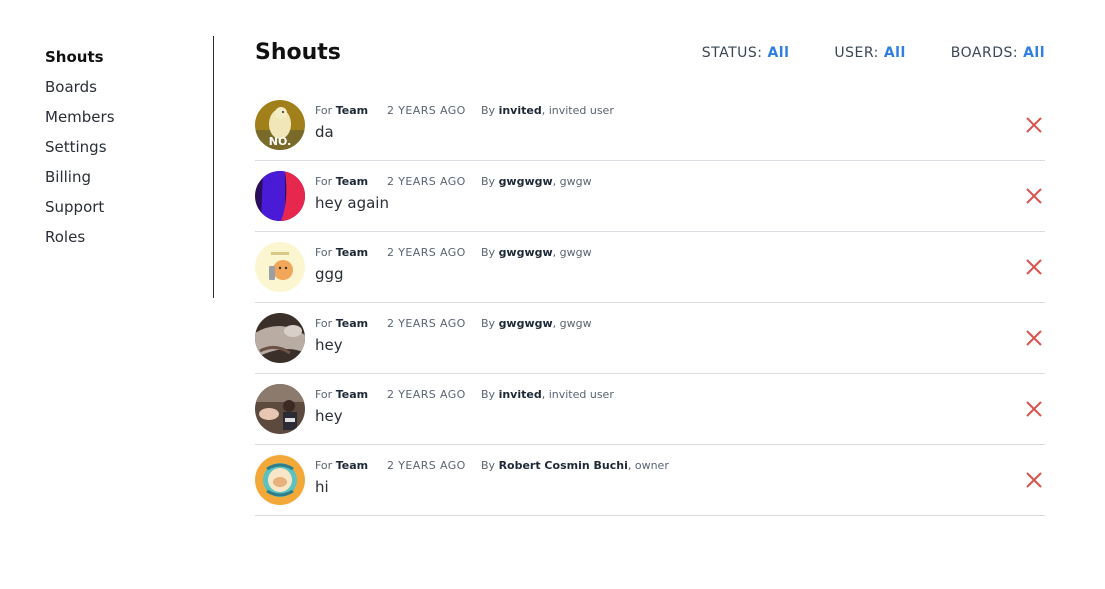 Image resolution: width=1105 pixels, height=589 pixels. Describe the element at coordinates (650, 338) in the screenshot. I see `shout-row: For Team 2 YEARS AGO By gwgwgw, gwgw hey` at that location.